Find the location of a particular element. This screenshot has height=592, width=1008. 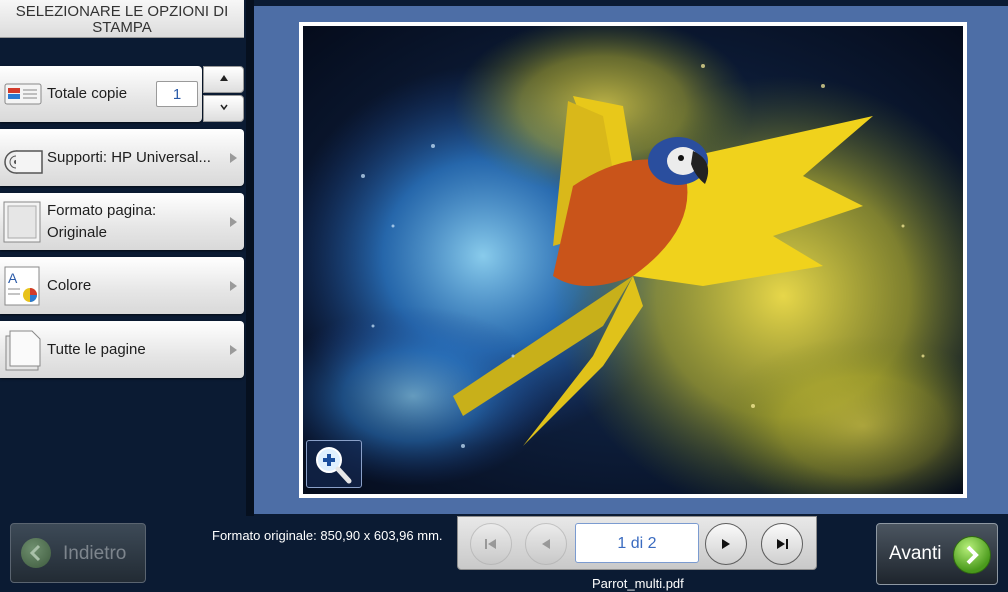

page-navigator: 1 di 2 is located at coordinates (637, 543).